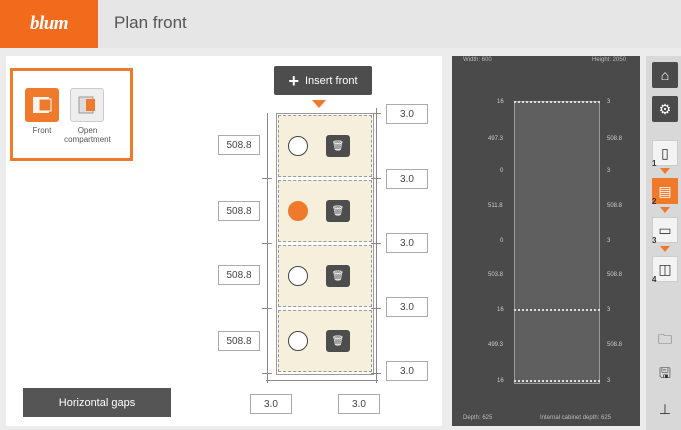  I want to click on delete-front-4-button: 🗑, so click(338, 341).